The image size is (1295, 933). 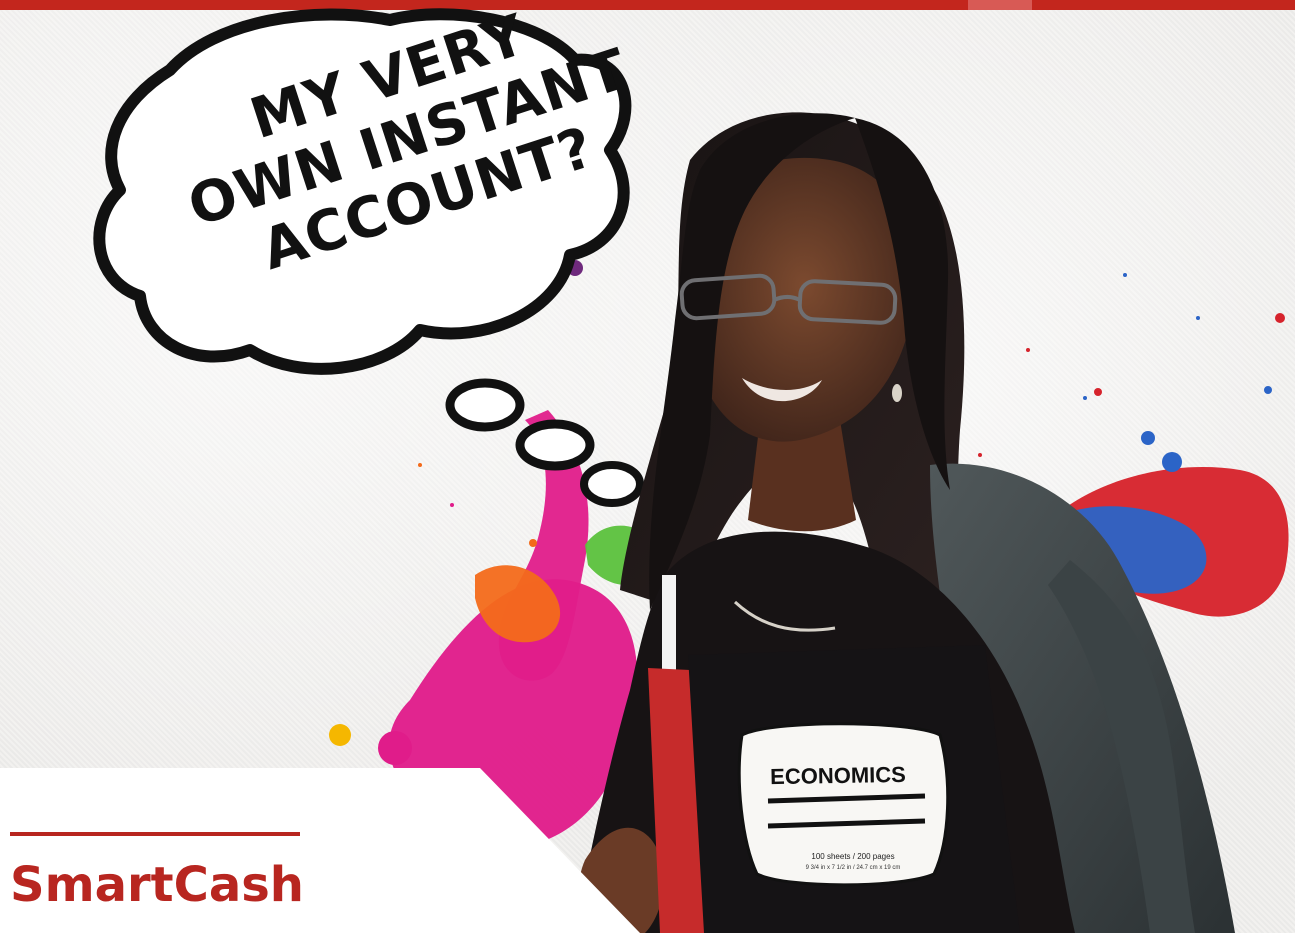 What do you see at coordinates (157, 885) in the screenshot?
I see `brand-logo-text: SmartCash` at bounding box center [157, 885].